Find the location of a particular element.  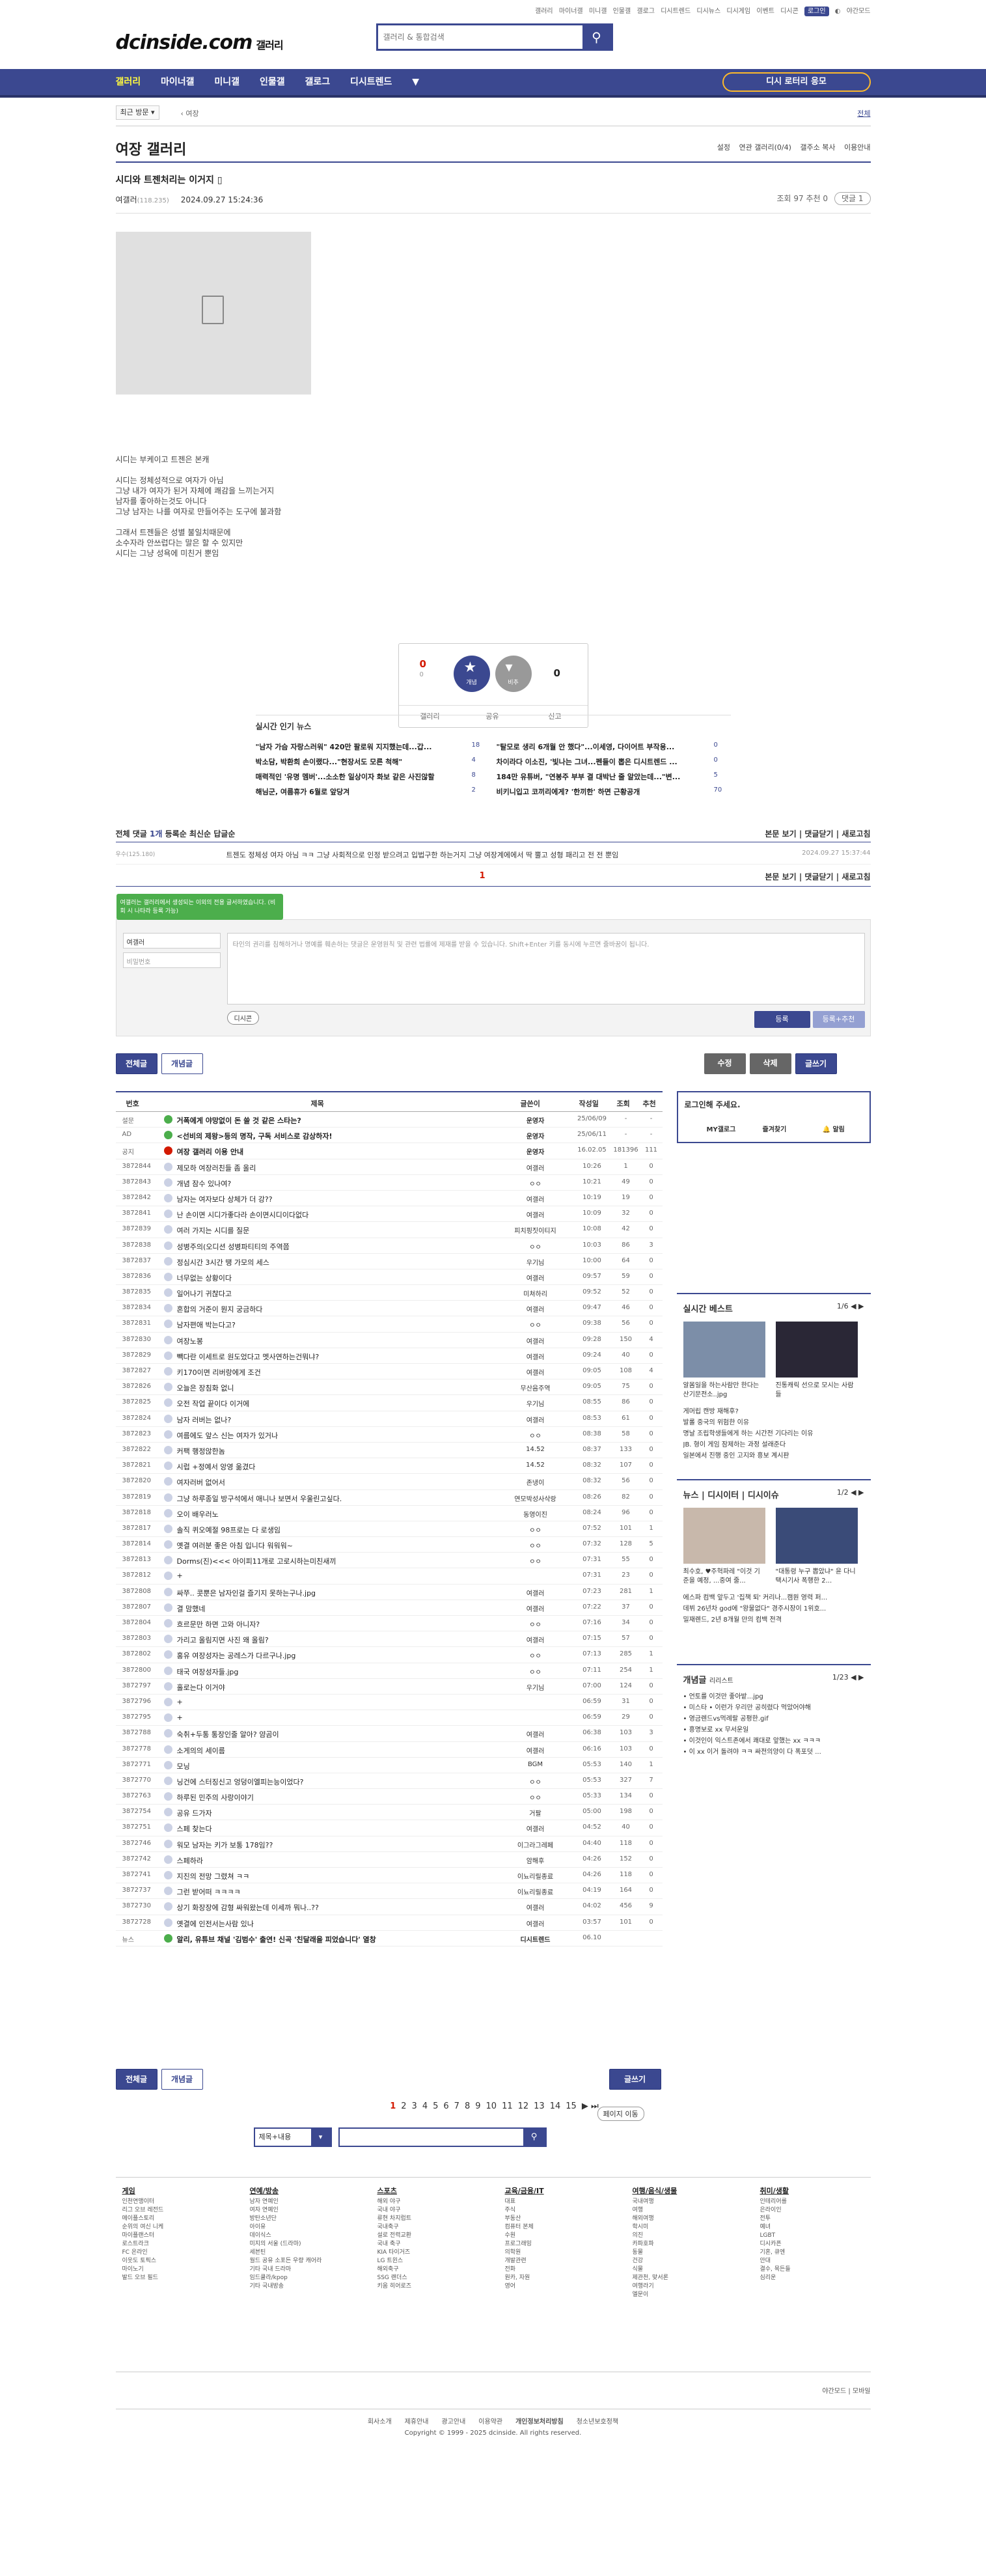

hot-news-left-2: 매력적인 '유명 멤버'...소소한 일상이자 화보 같은 사진않할 is located at coordinates (363, 776).